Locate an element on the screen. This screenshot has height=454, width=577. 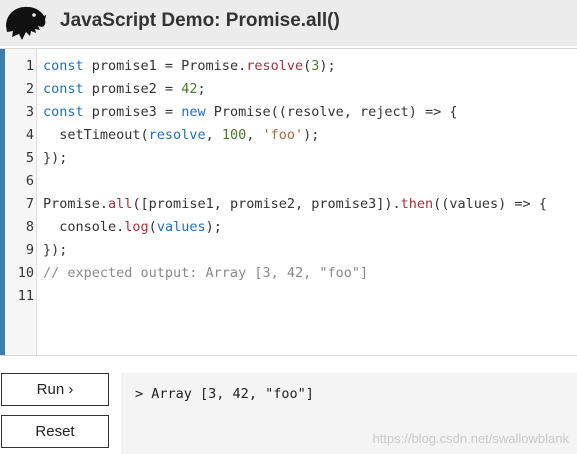
page-title: JavaScript Demo: Promise.all() is located at coordinates (200, 20).